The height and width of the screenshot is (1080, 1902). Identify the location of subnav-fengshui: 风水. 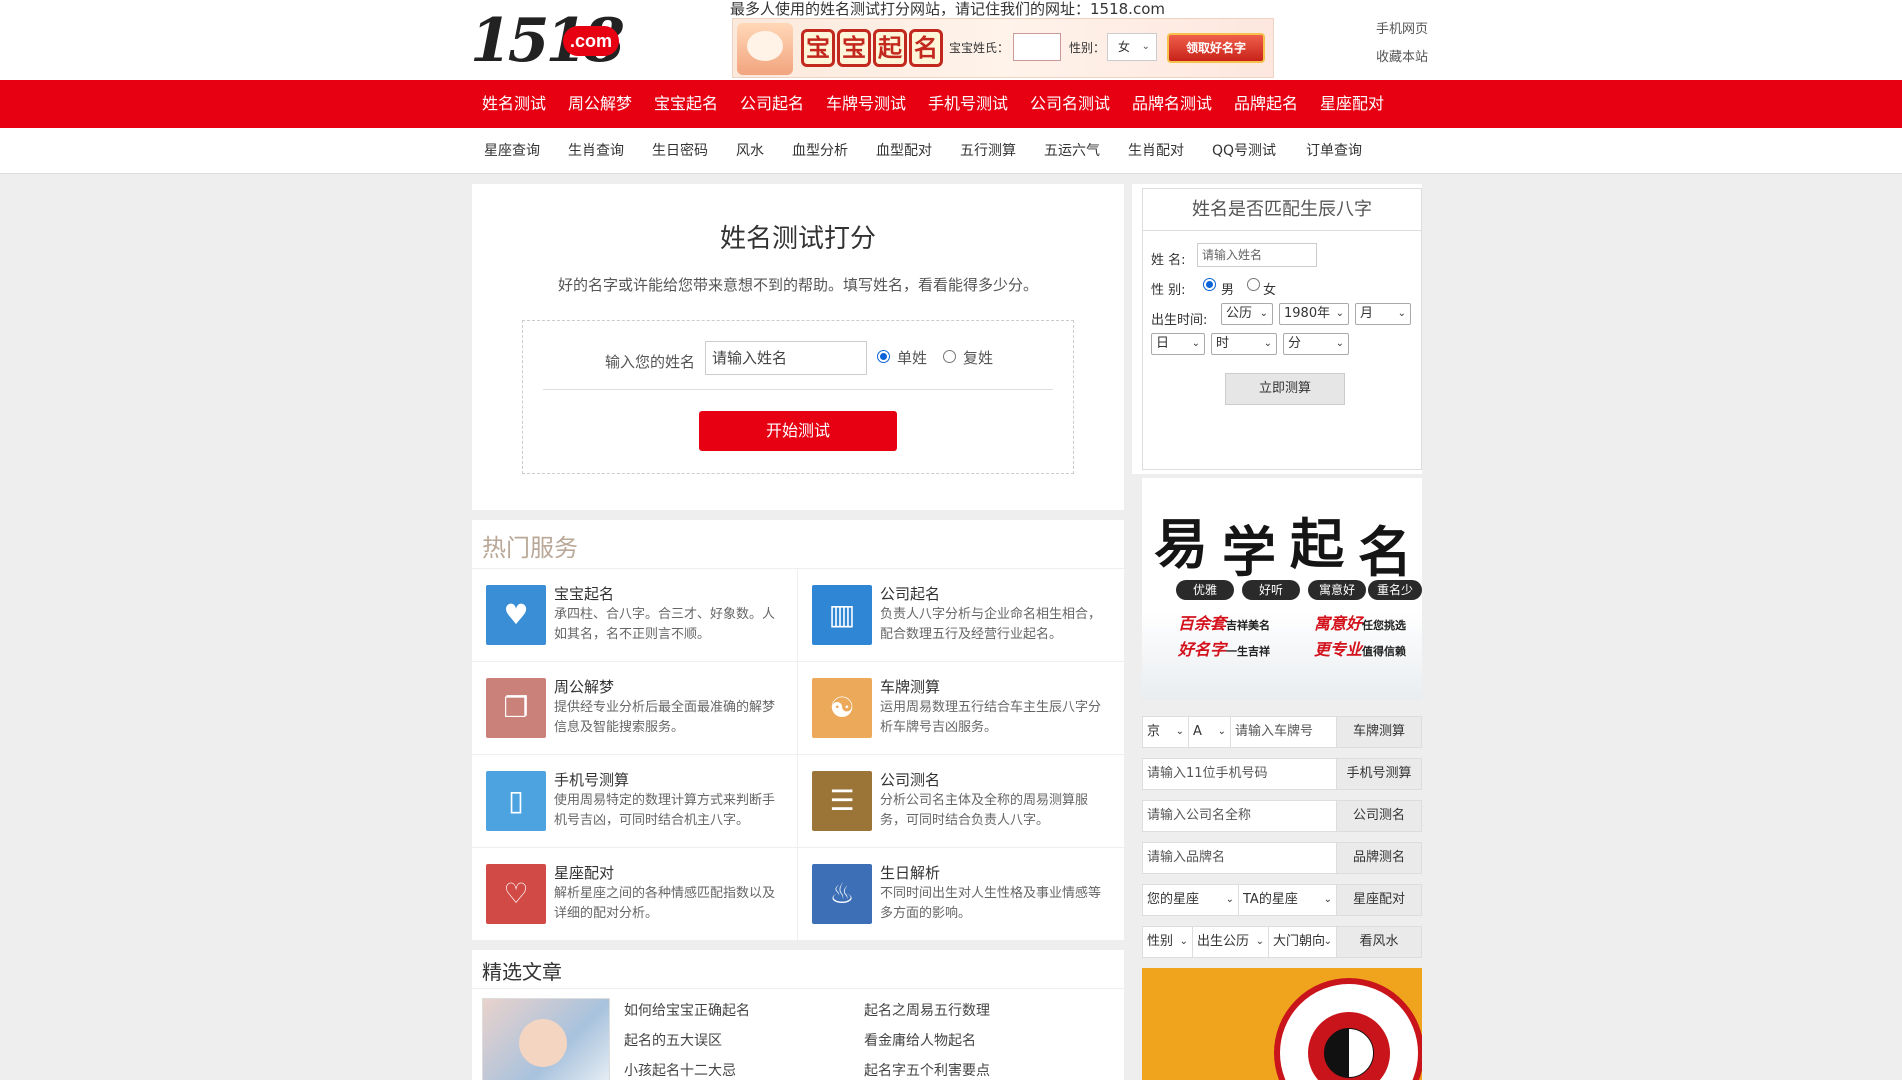
(750, 151).